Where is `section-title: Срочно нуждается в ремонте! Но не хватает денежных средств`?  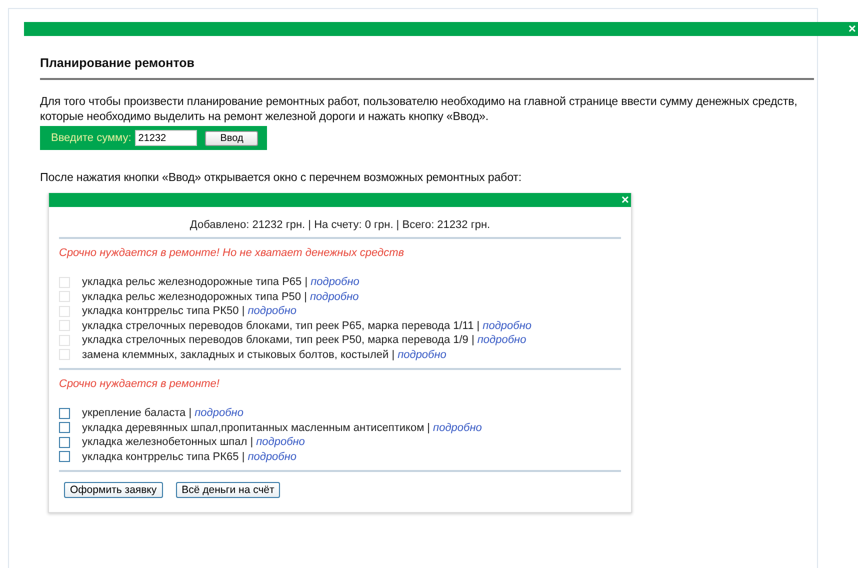
section-title: Срочно нуждается в ремонте! Но не хватает денежных средств is located at coordinates (232, 253).